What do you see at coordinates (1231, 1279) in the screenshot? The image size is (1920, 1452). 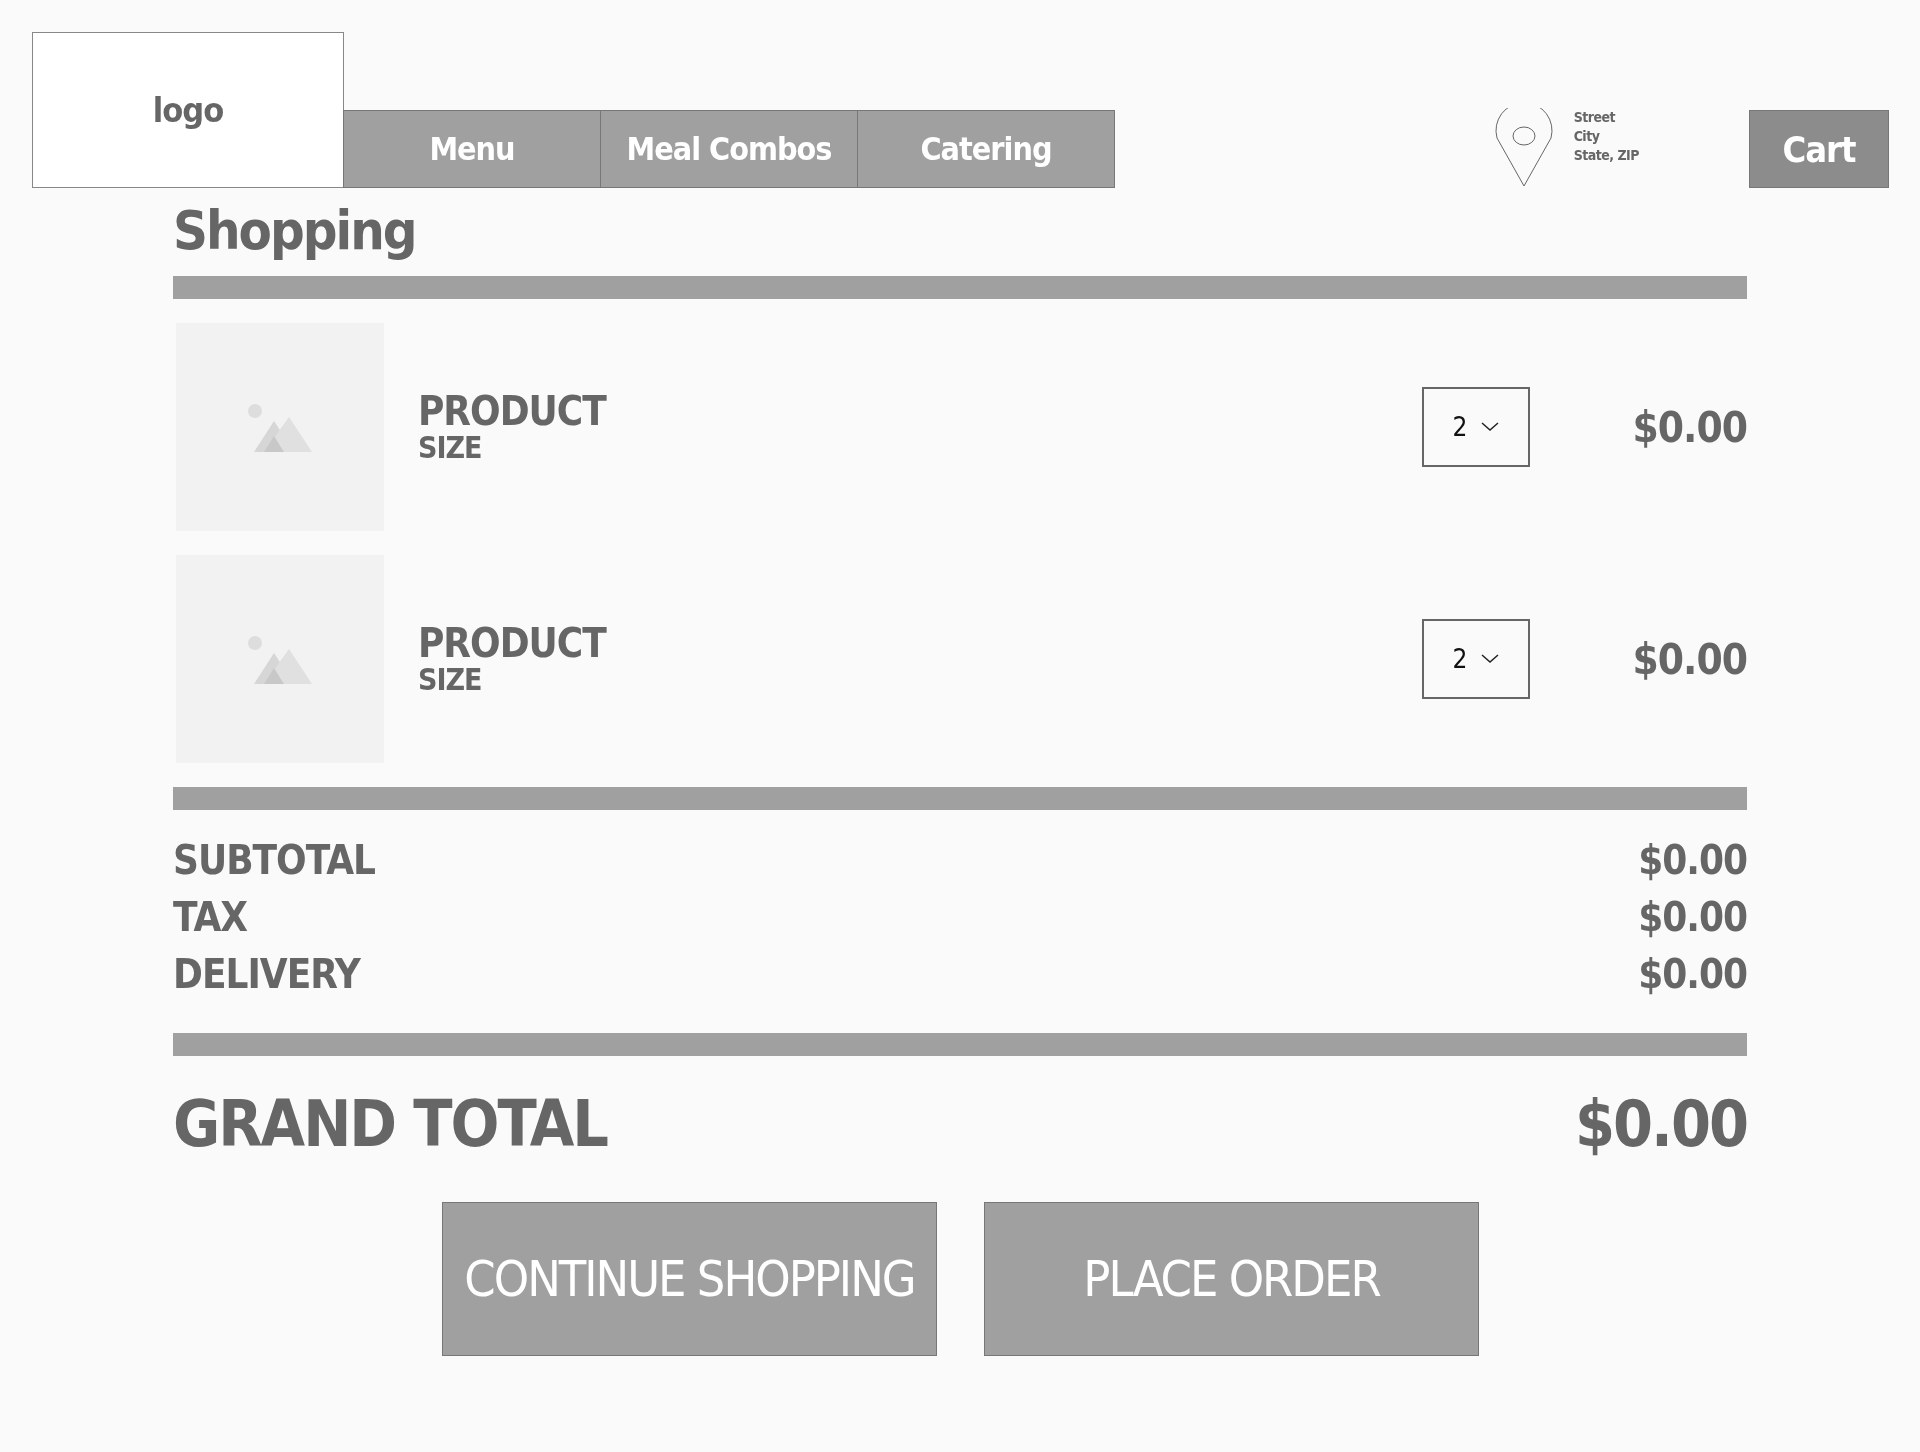 I see `action-button: PLACE ORDER` at bounding box center [1231, 1279].